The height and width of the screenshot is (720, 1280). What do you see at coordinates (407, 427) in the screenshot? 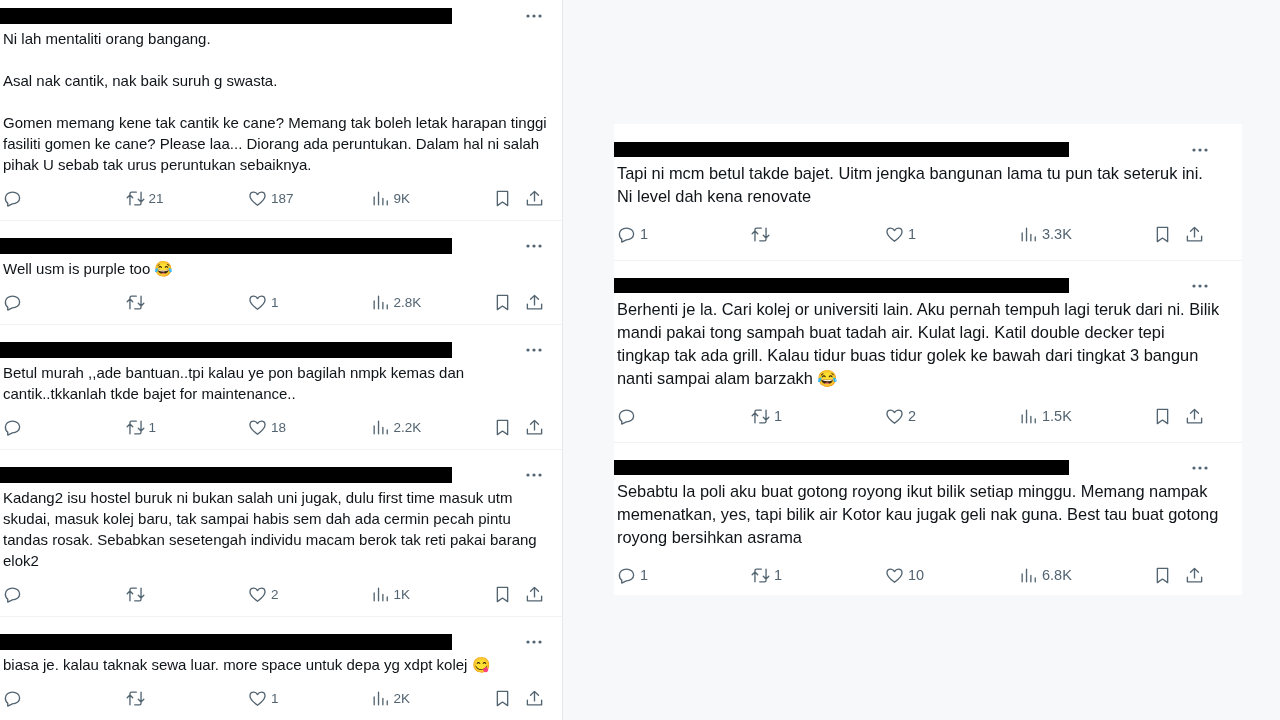
I see `view-count: 2.2K` at bounding box center [407, 427].